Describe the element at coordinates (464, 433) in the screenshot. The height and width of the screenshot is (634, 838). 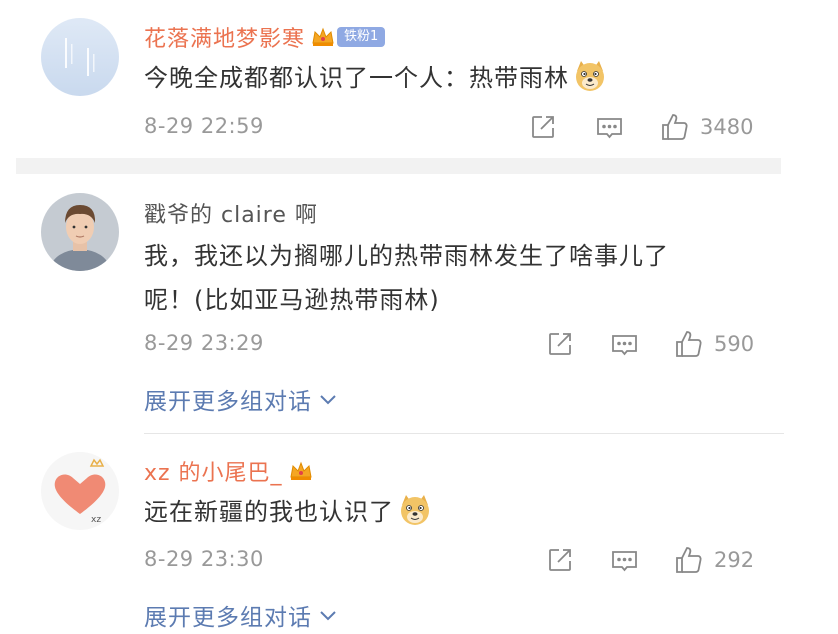
I see `comment-divider` at that location.